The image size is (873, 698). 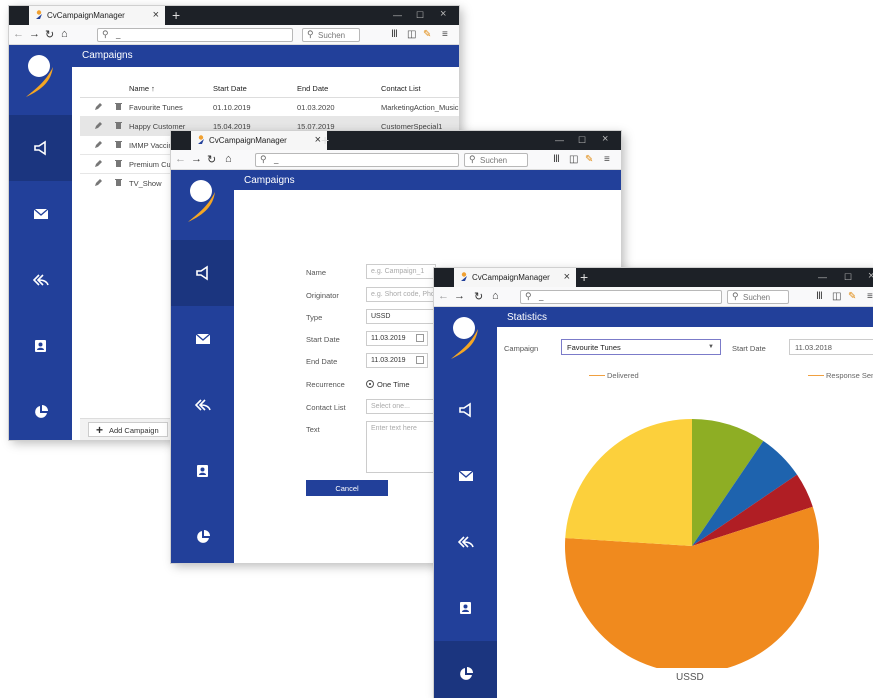 What do you see at coordinates (427, 180) in the screenshot?
I see `page-header: Campaigns` at bounding box center [427, 180].